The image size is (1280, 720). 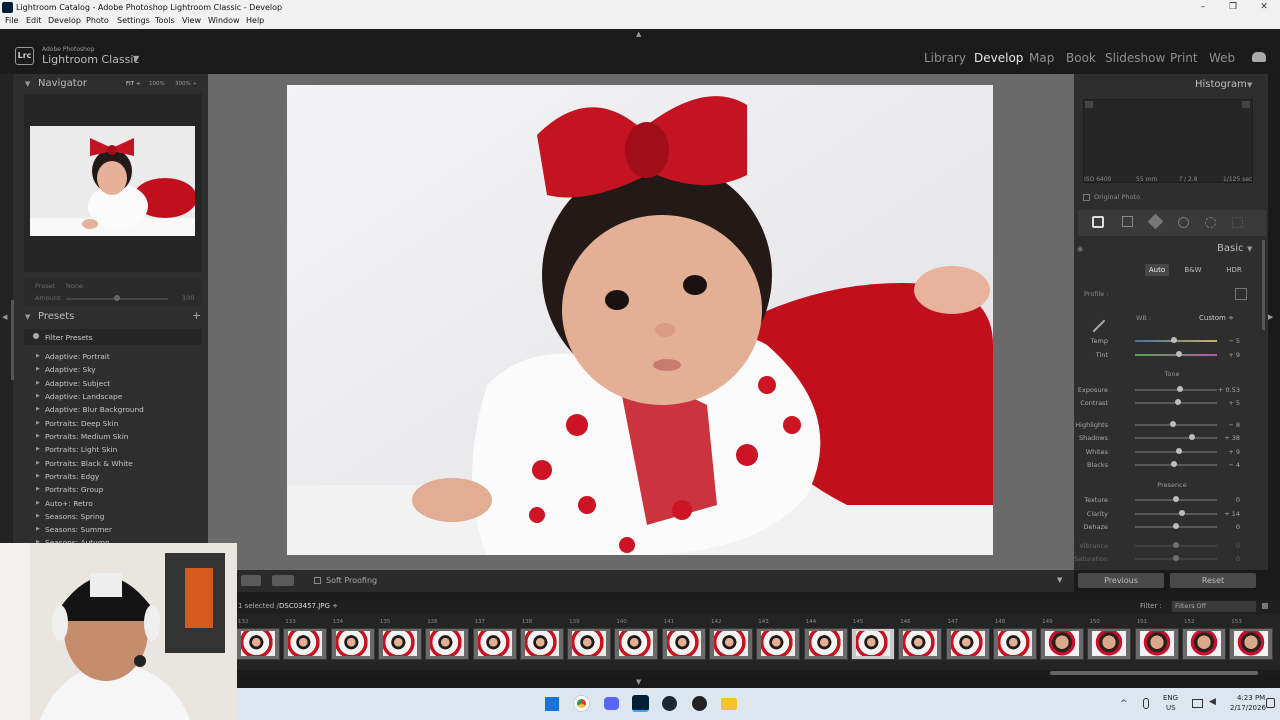 What do you see at coordinates (1270, 703) in the screenshot?
I see `notification-icon` at bounding box center [1270, 703].